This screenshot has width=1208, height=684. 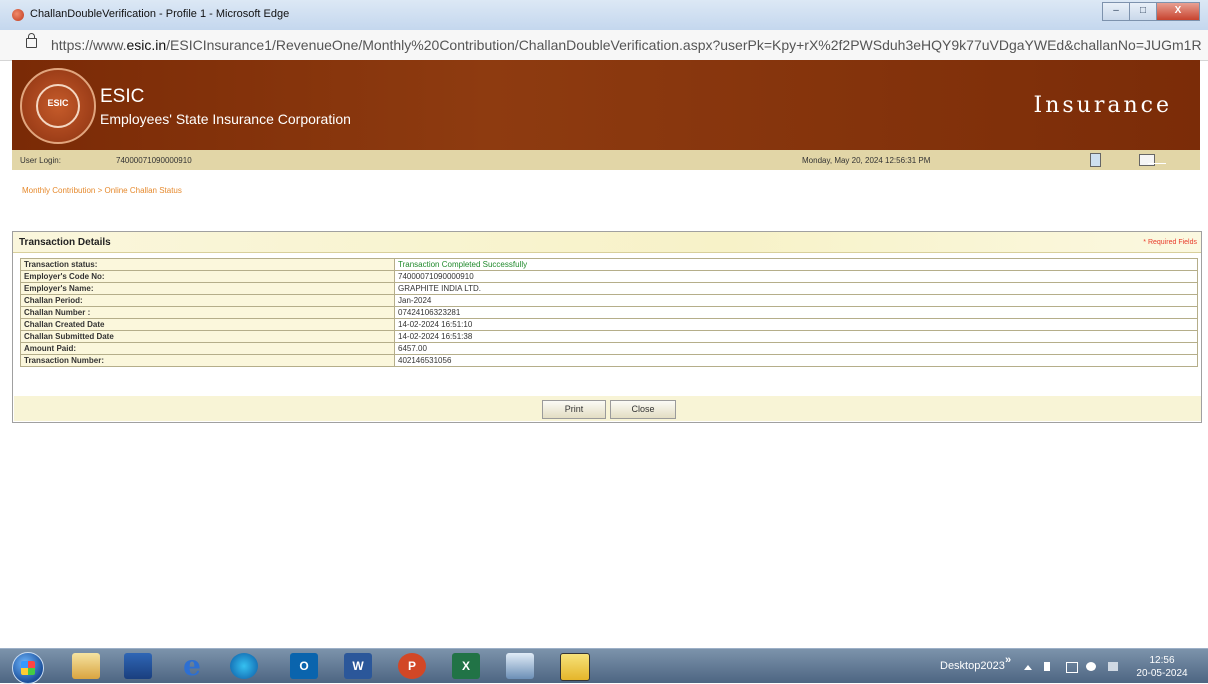 I want to click on table-row: Transaction Number: 402146531056, so click(x=609, y=360).